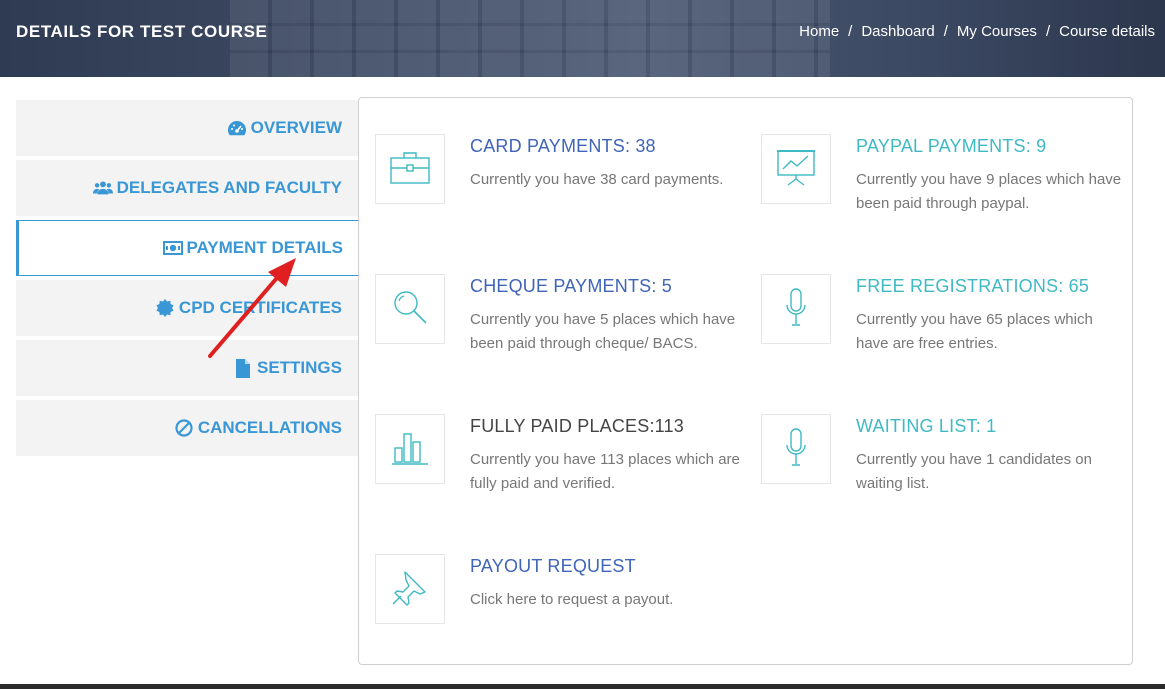  What do you see at coordinates (577, 426) in the screenshot?
I see `fully-paid-places-title: FULLY PAID PLACES:113` at bounding box center [577, 426].